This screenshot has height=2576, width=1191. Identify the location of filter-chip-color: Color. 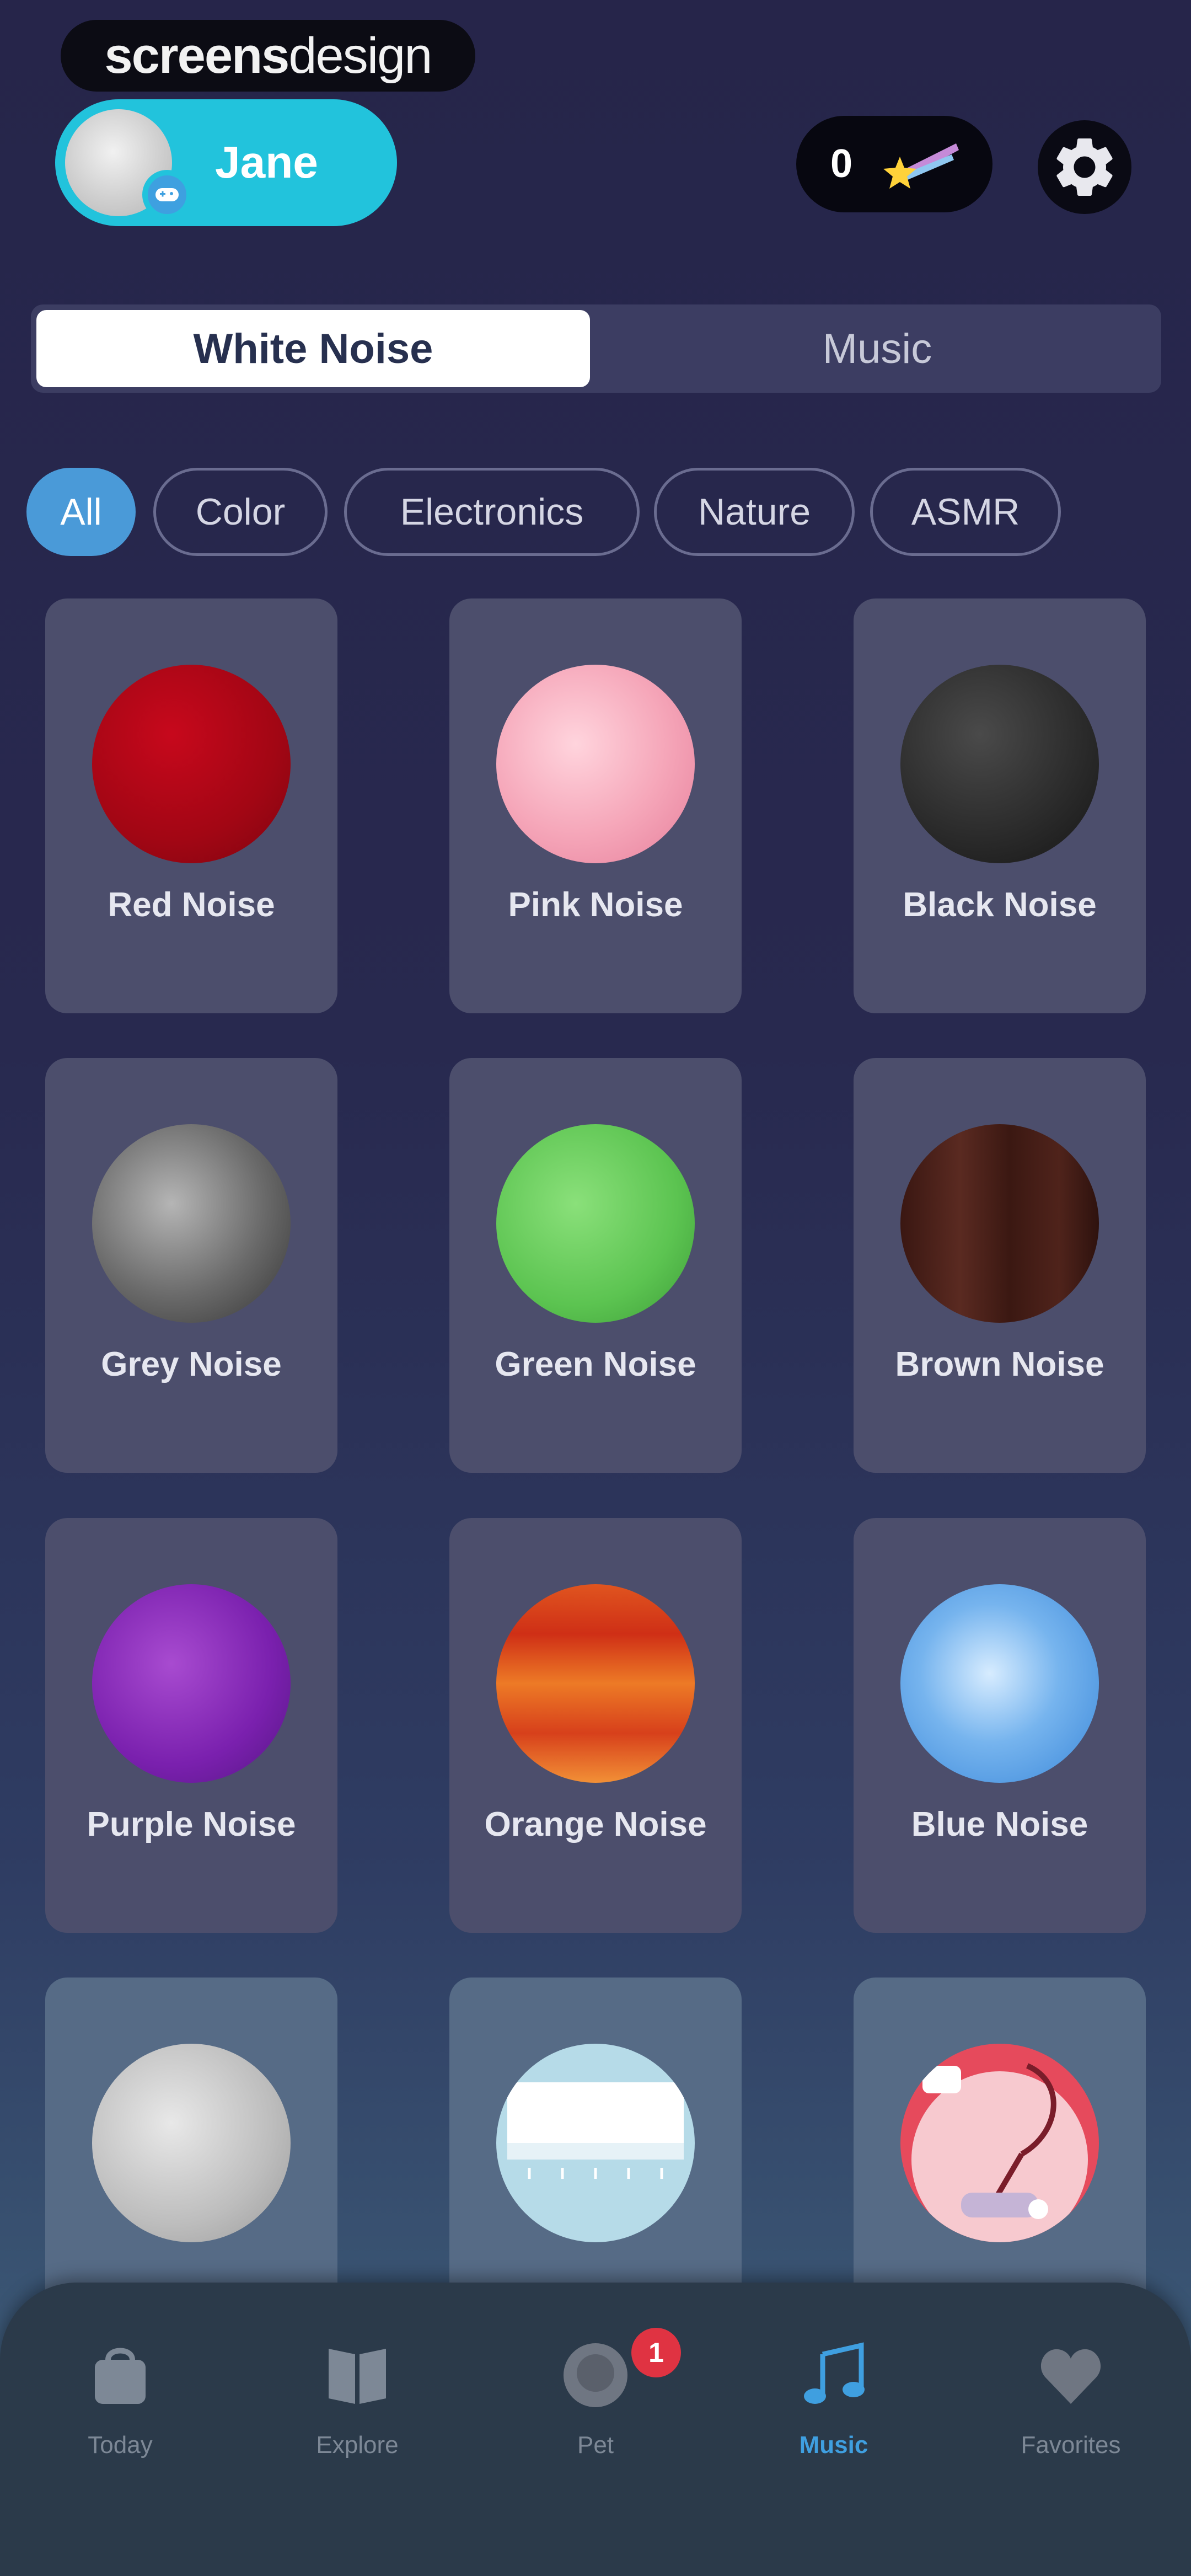
(240, 512).